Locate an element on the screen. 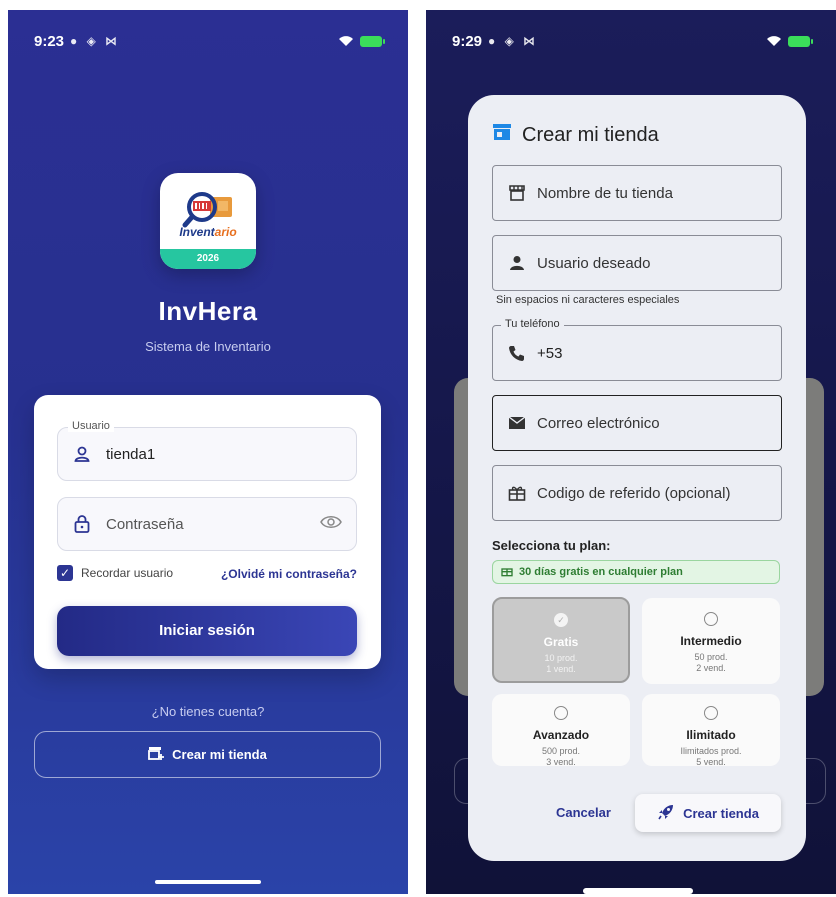 This screenshot has height=897, width=836. app-logo: Inventario 2026 is located at coordinates (208, 221).